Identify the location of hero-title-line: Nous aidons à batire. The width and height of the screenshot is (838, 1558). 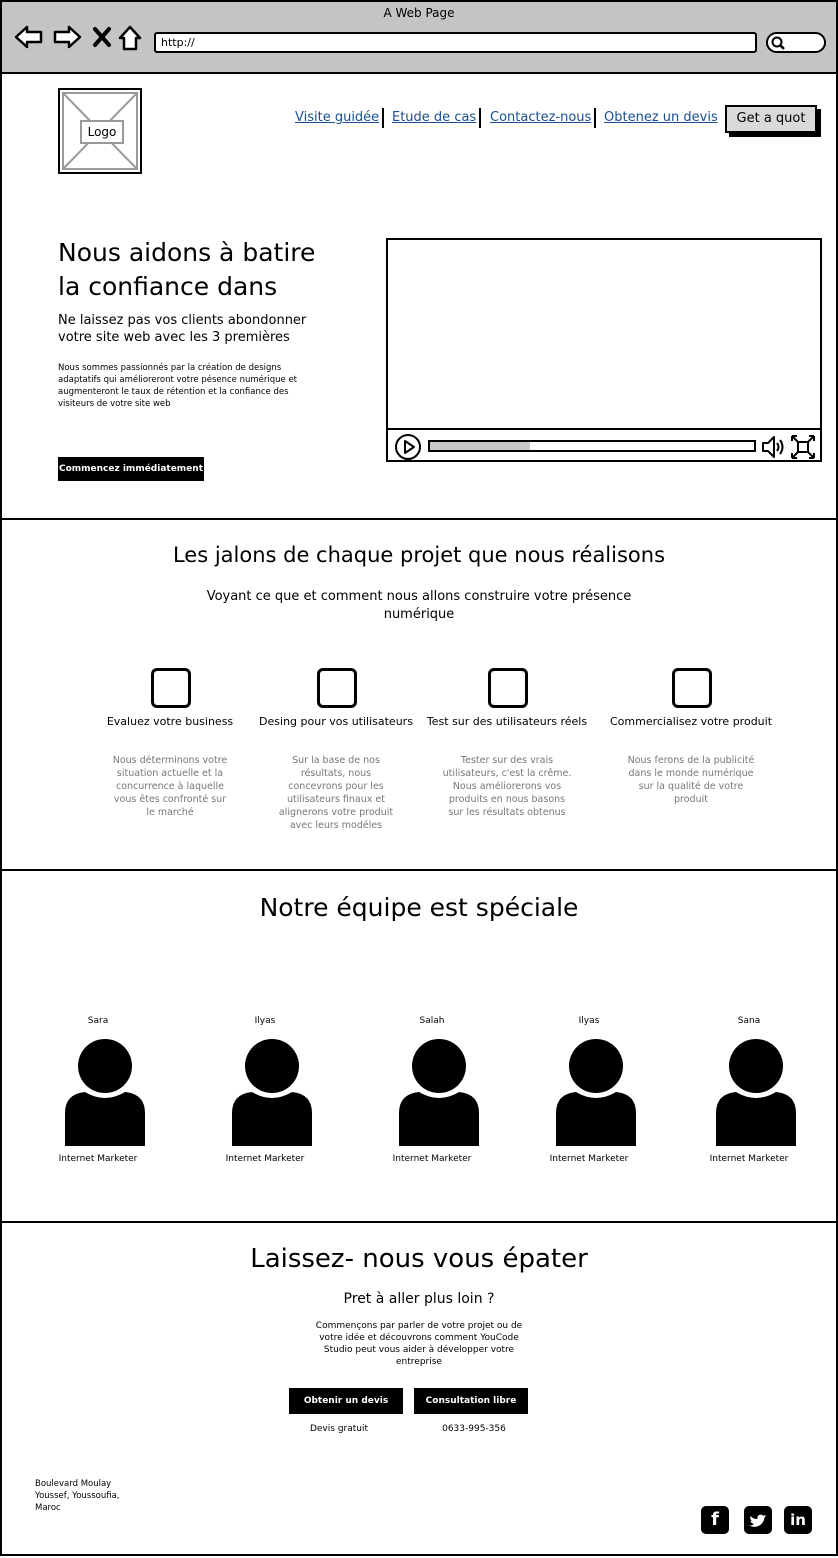
(187, 252).